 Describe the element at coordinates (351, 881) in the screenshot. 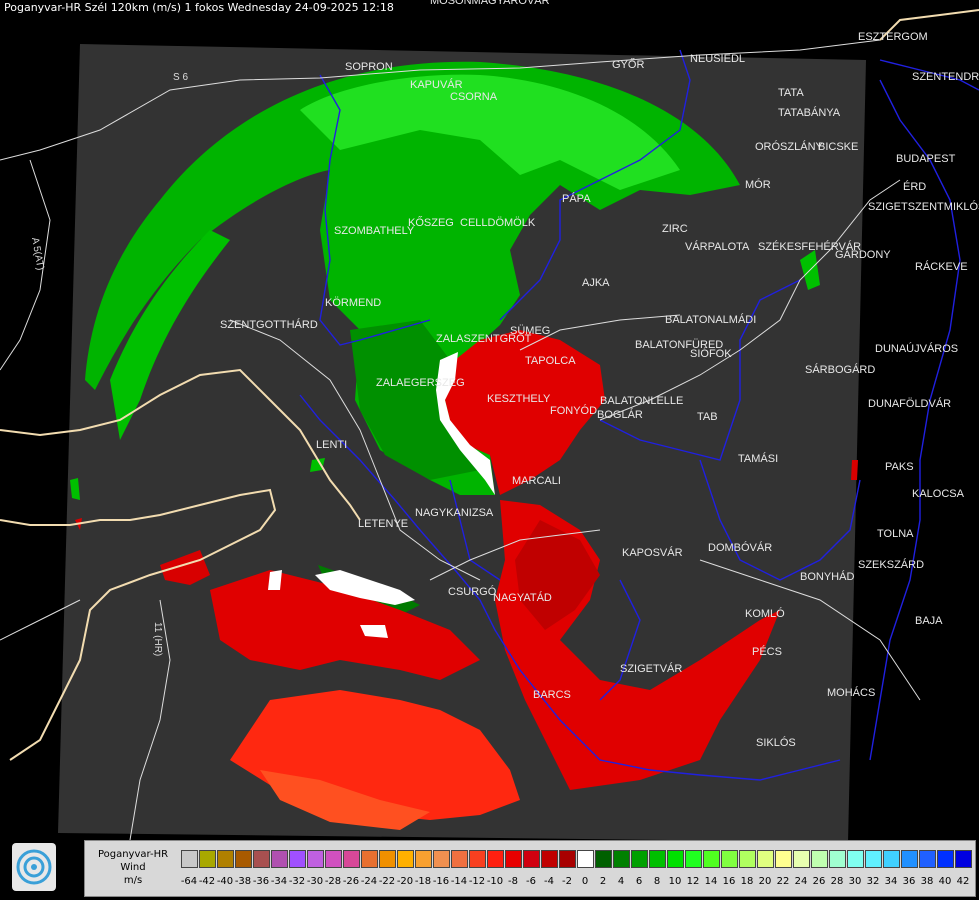

I see `legend-tick-label: -26` at that location.